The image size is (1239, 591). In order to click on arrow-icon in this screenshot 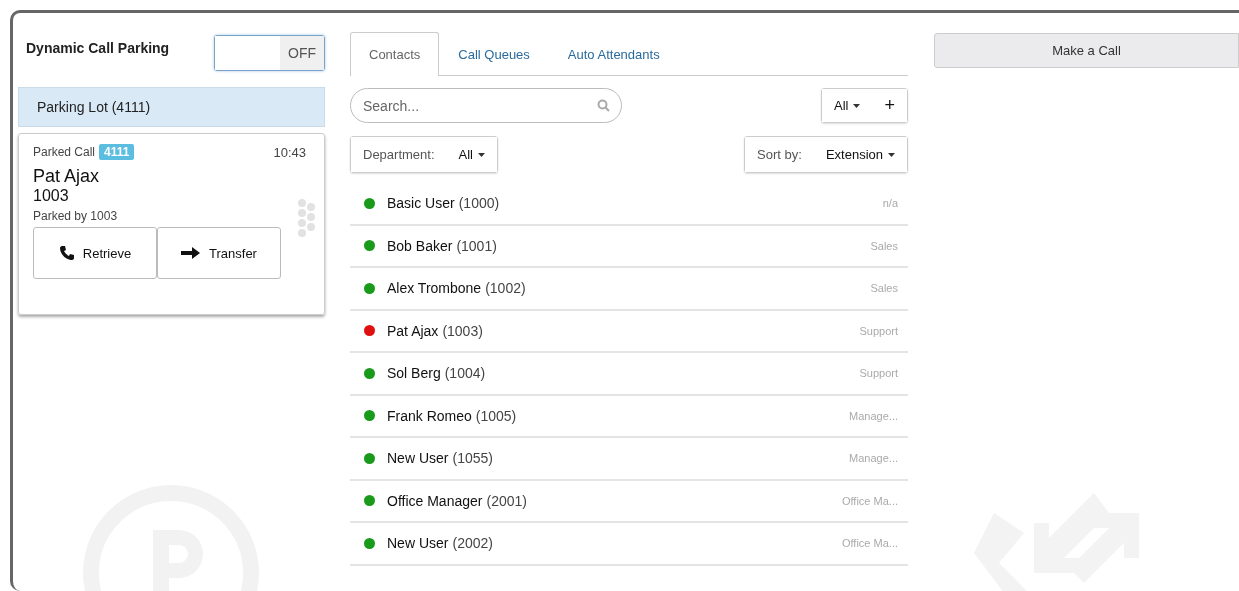, I will do `click(191, 253)`.